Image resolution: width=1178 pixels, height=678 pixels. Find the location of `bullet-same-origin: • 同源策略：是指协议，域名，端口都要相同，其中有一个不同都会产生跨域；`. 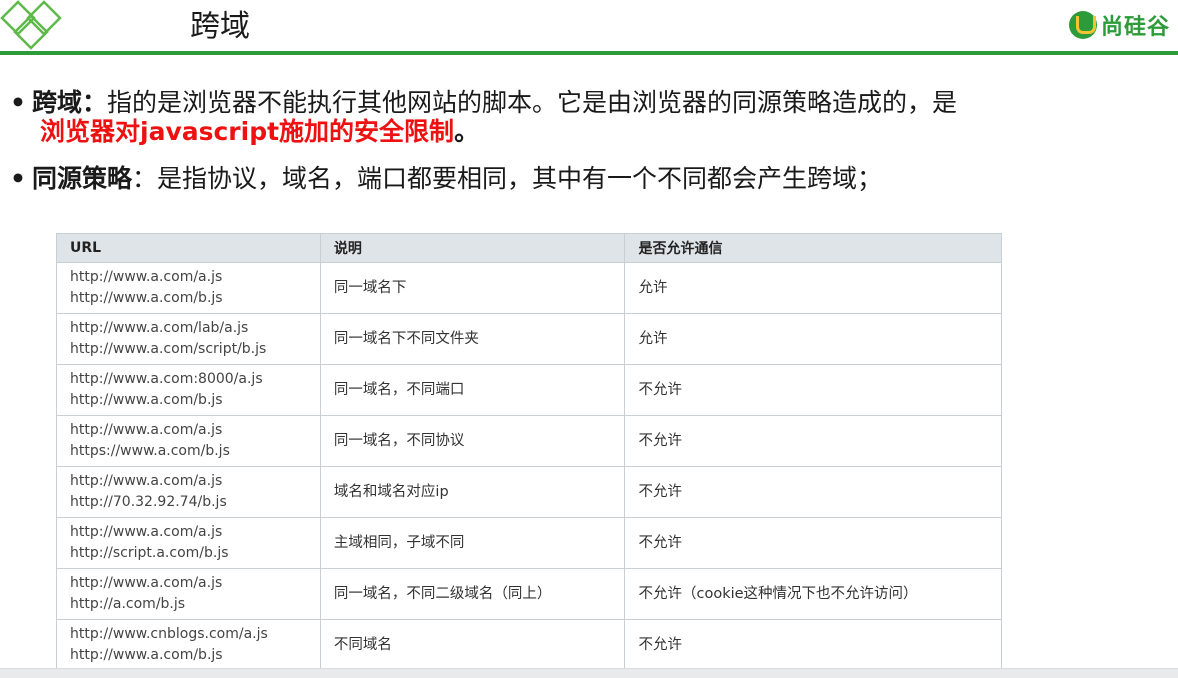

bullet-same-origin: • 同源策略：是指协议，域名，端口都要相同，其中有一个不同都会产生跨域； is located at coordinates (446, 179).